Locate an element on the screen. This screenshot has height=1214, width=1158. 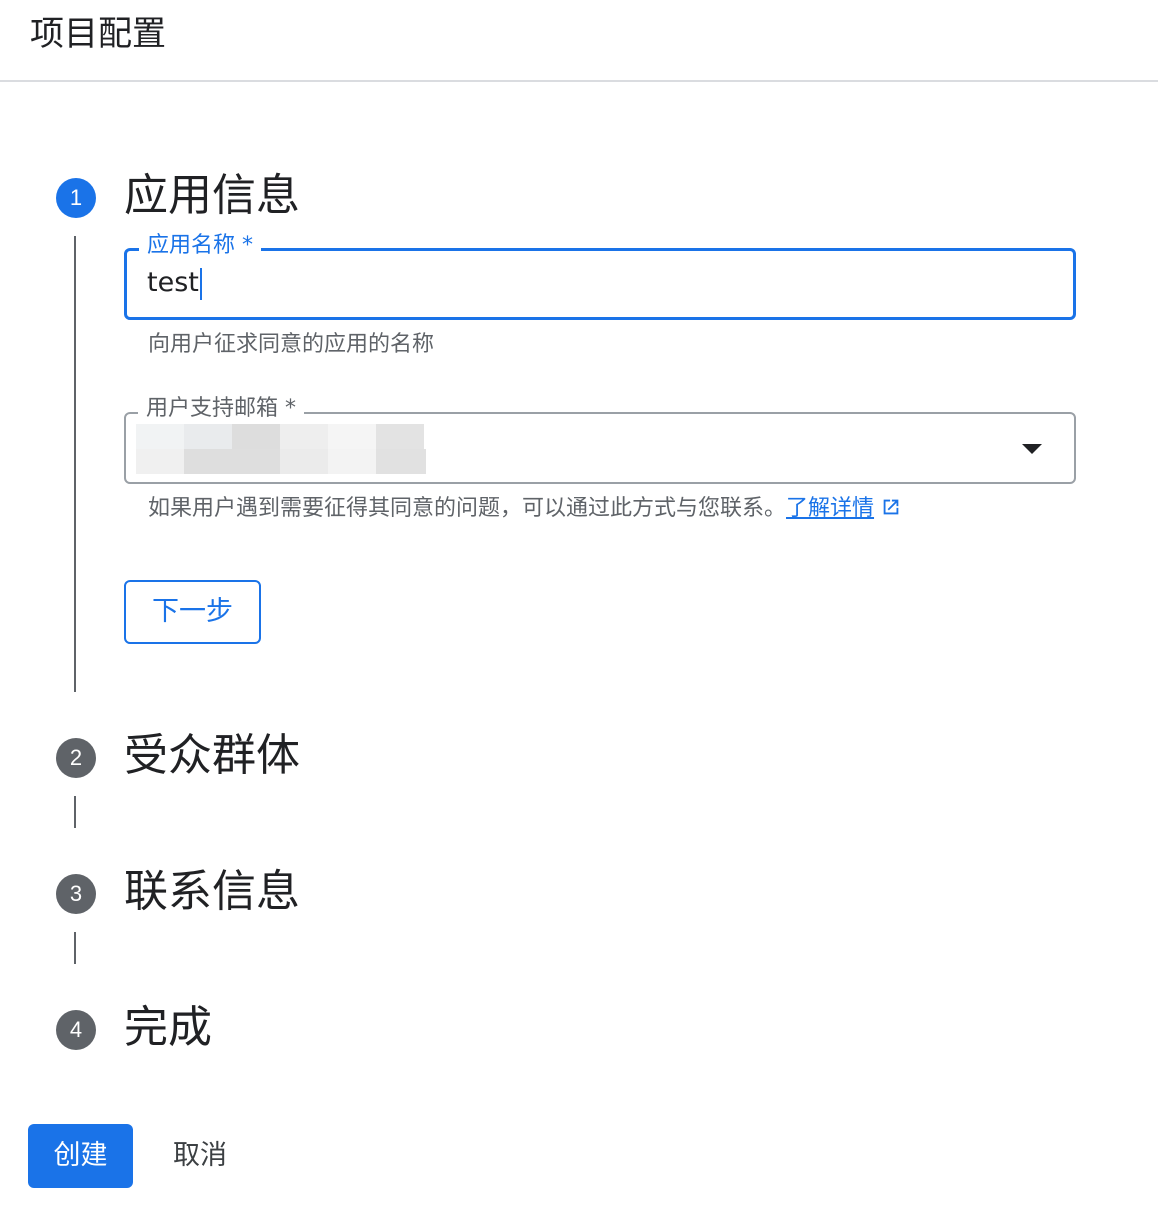
step-4-title: 完成 is located at coordinates (168, 1028).